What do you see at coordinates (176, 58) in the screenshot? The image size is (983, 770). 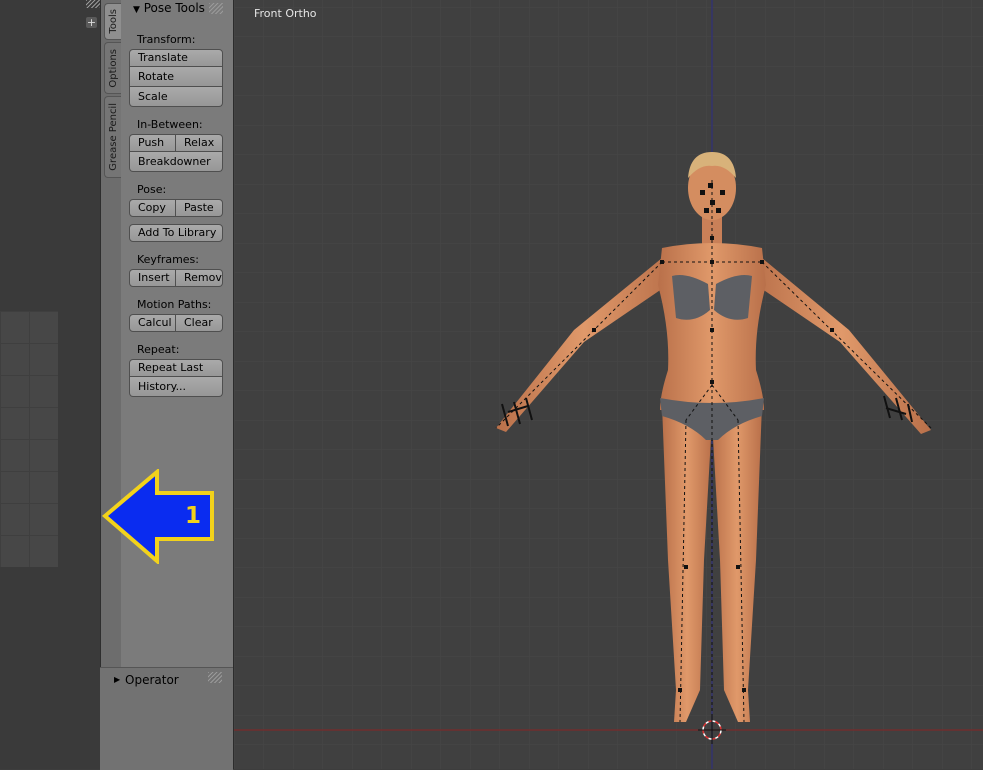 I see `translate-button: Translate` at bounding box center [176, 58].